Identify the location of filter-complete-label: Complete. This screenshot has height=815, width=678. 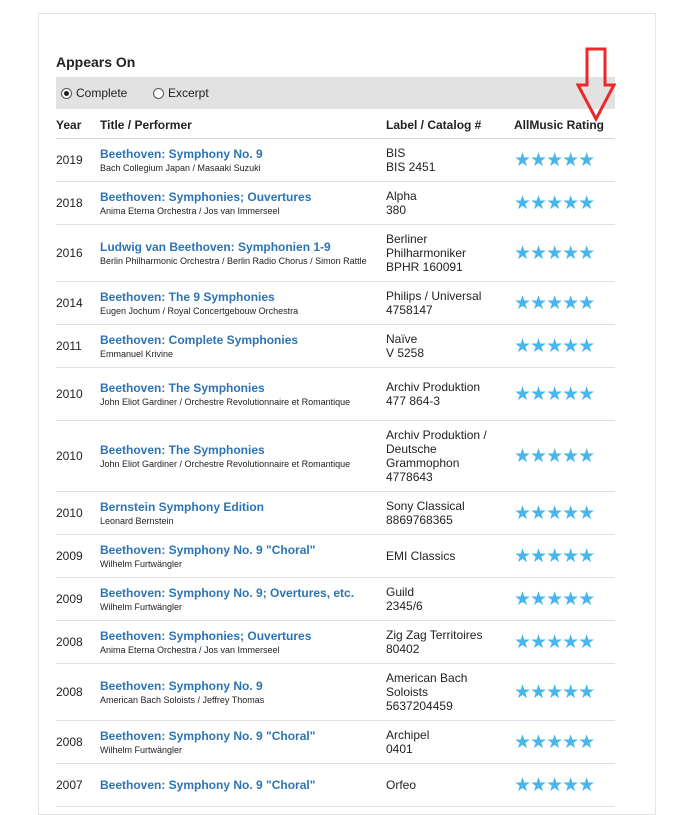
(101, 93).